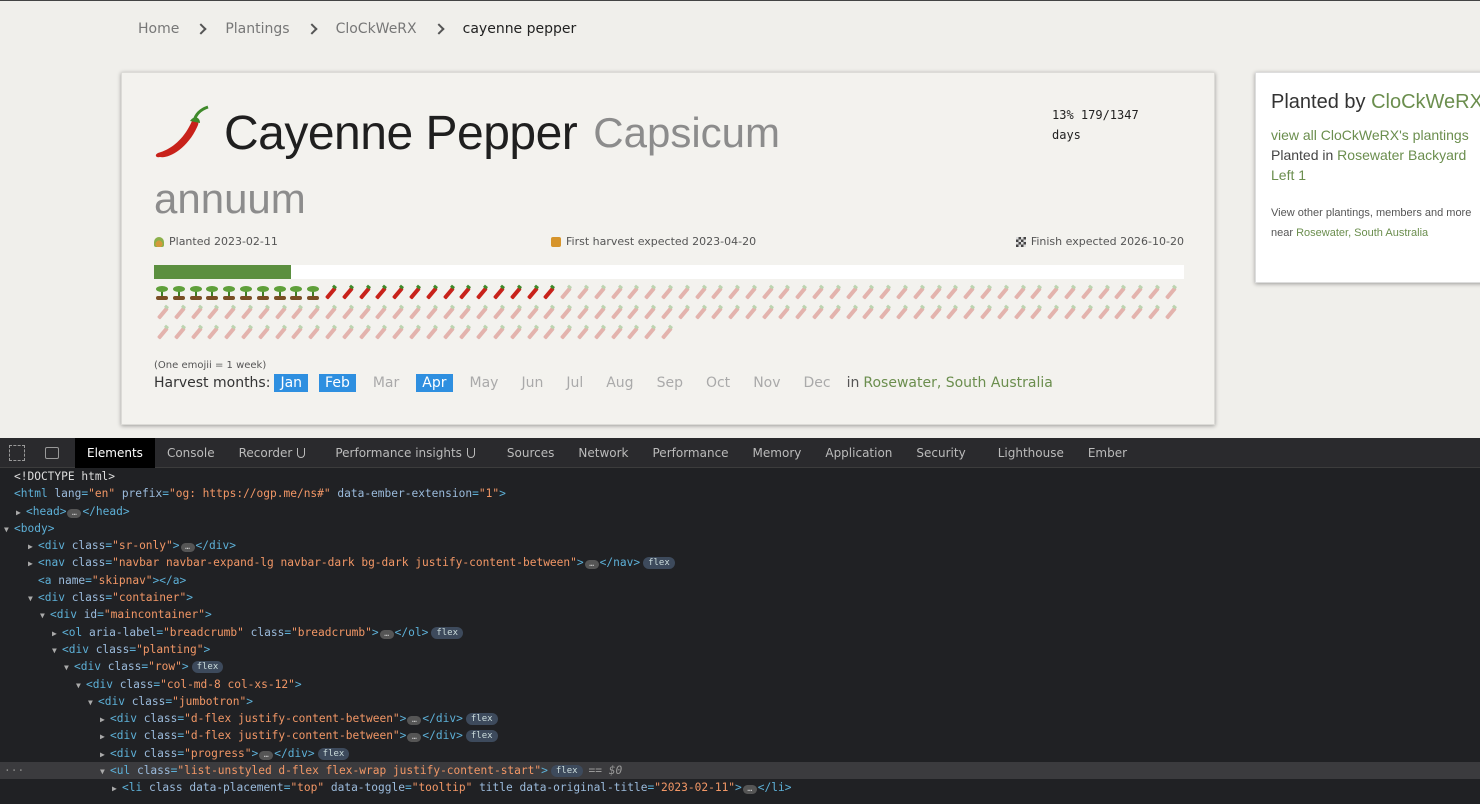 This screenshot has width=1480, height=804. I want to click on tab-performance-insights: Performance insights, so click(405, 453).